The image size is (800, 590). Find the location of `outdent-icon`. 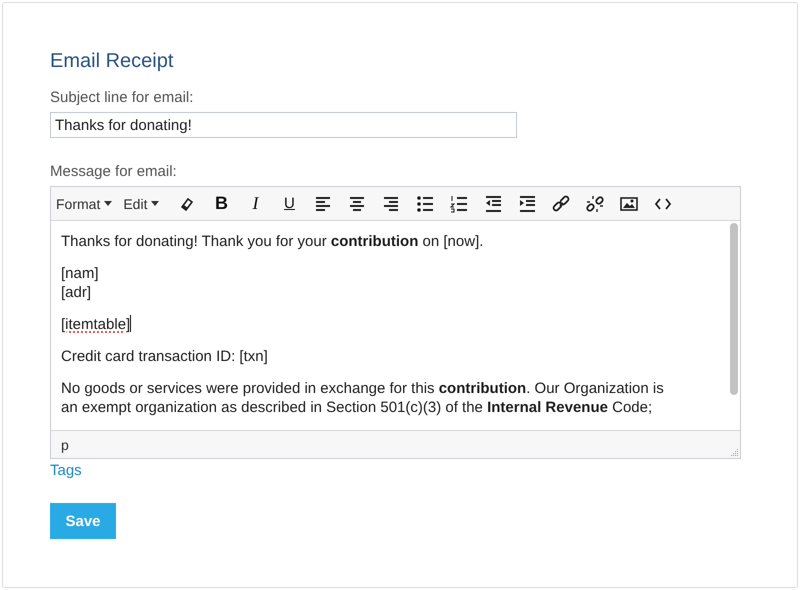

outdent-icon is located at coordinates (493, 203).